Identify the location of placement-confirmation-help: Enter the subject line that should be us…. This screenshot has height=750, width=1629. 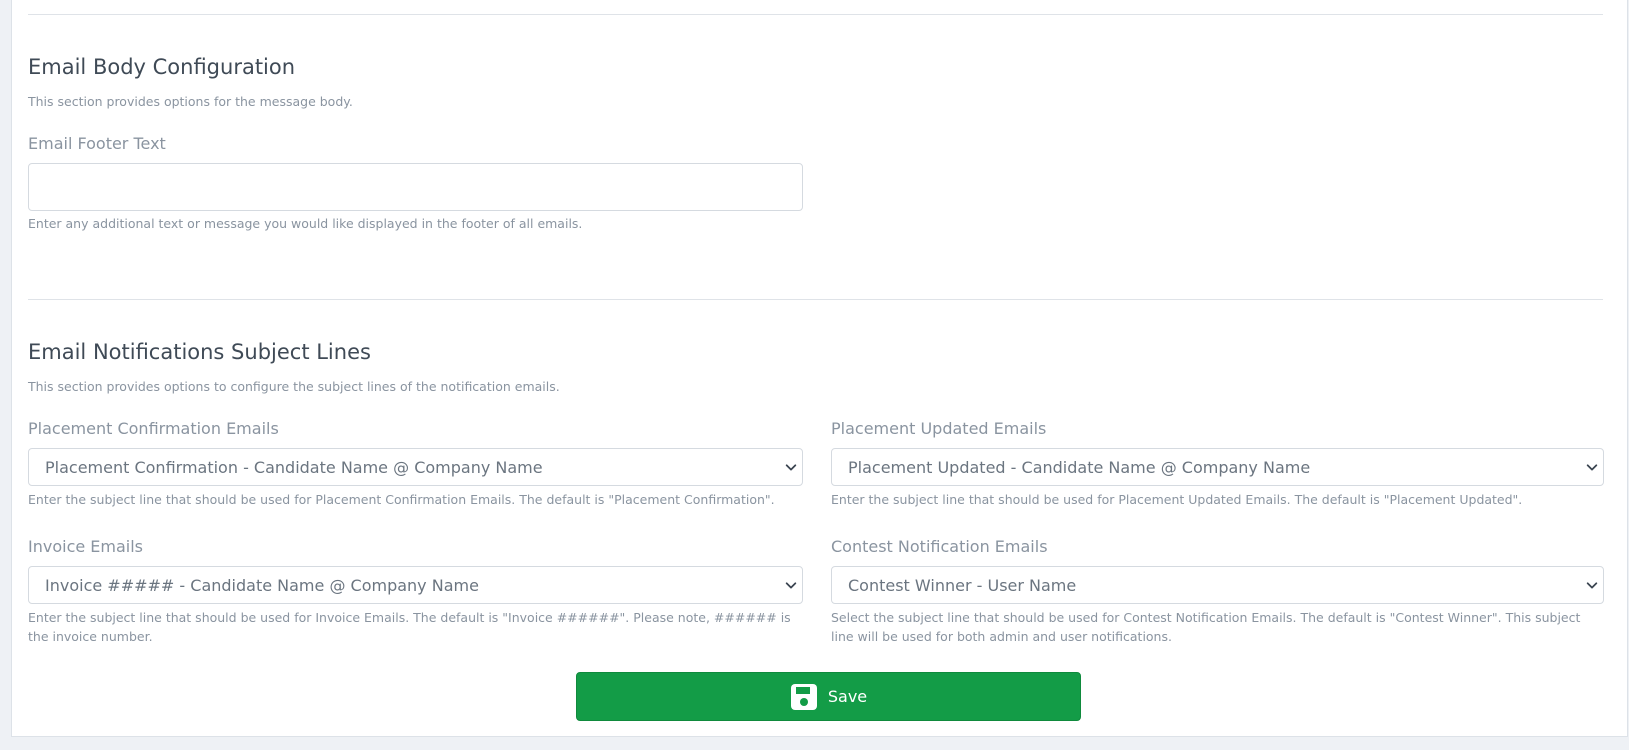
(401, 499).